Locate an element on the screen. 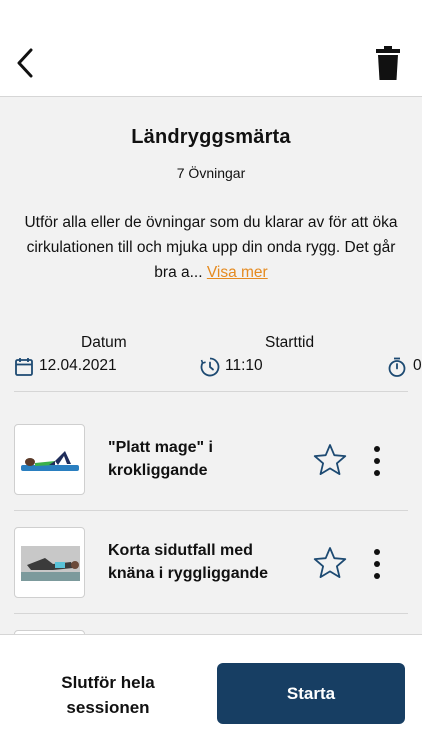  top-bar is located at coordinates (211, 48).